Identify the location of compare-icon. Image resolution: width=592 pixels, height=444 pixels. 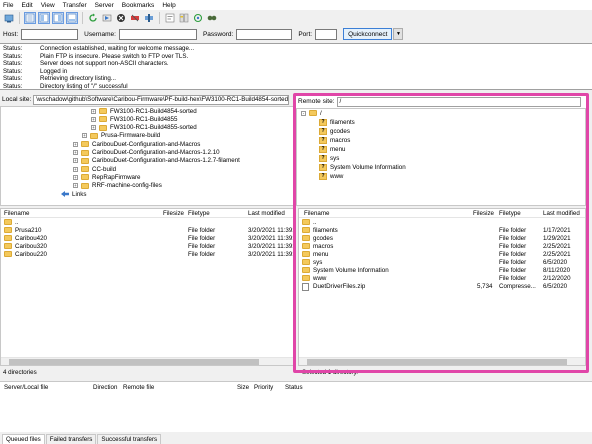
(184, 18).